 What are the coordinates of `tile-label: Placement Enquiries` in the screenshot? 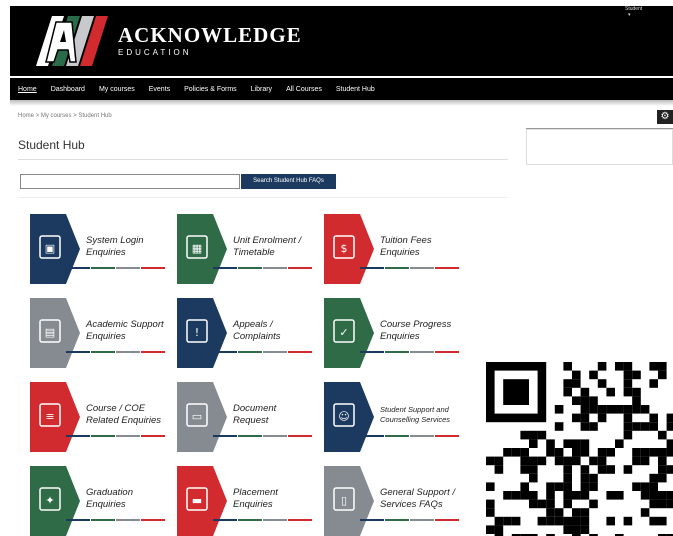 It's located at (255, 499).